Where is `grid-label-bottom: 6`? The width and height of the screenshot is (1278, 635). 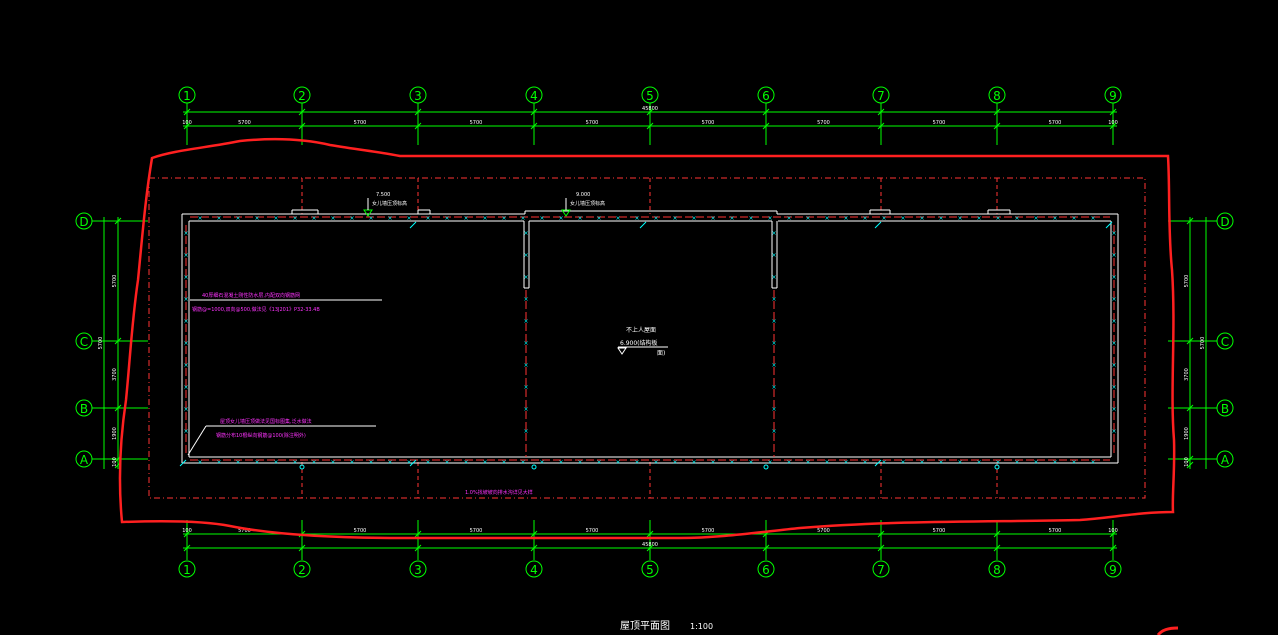
grid-label-bottom: 6 is located at coordinates (766, 570).